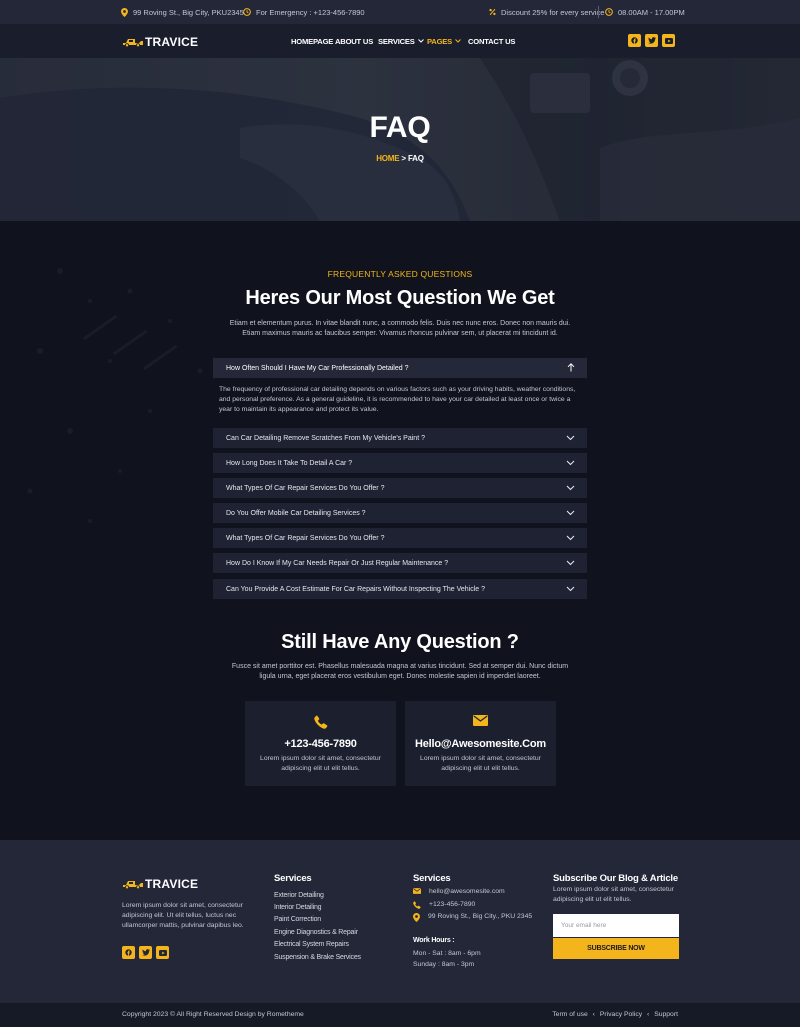 This screenshot has width=800, height=1027. What do you see at coordinates (172, 42) in the screenshot?
I see `brand-name: TRAVICE` at bounding box center [172, 42].